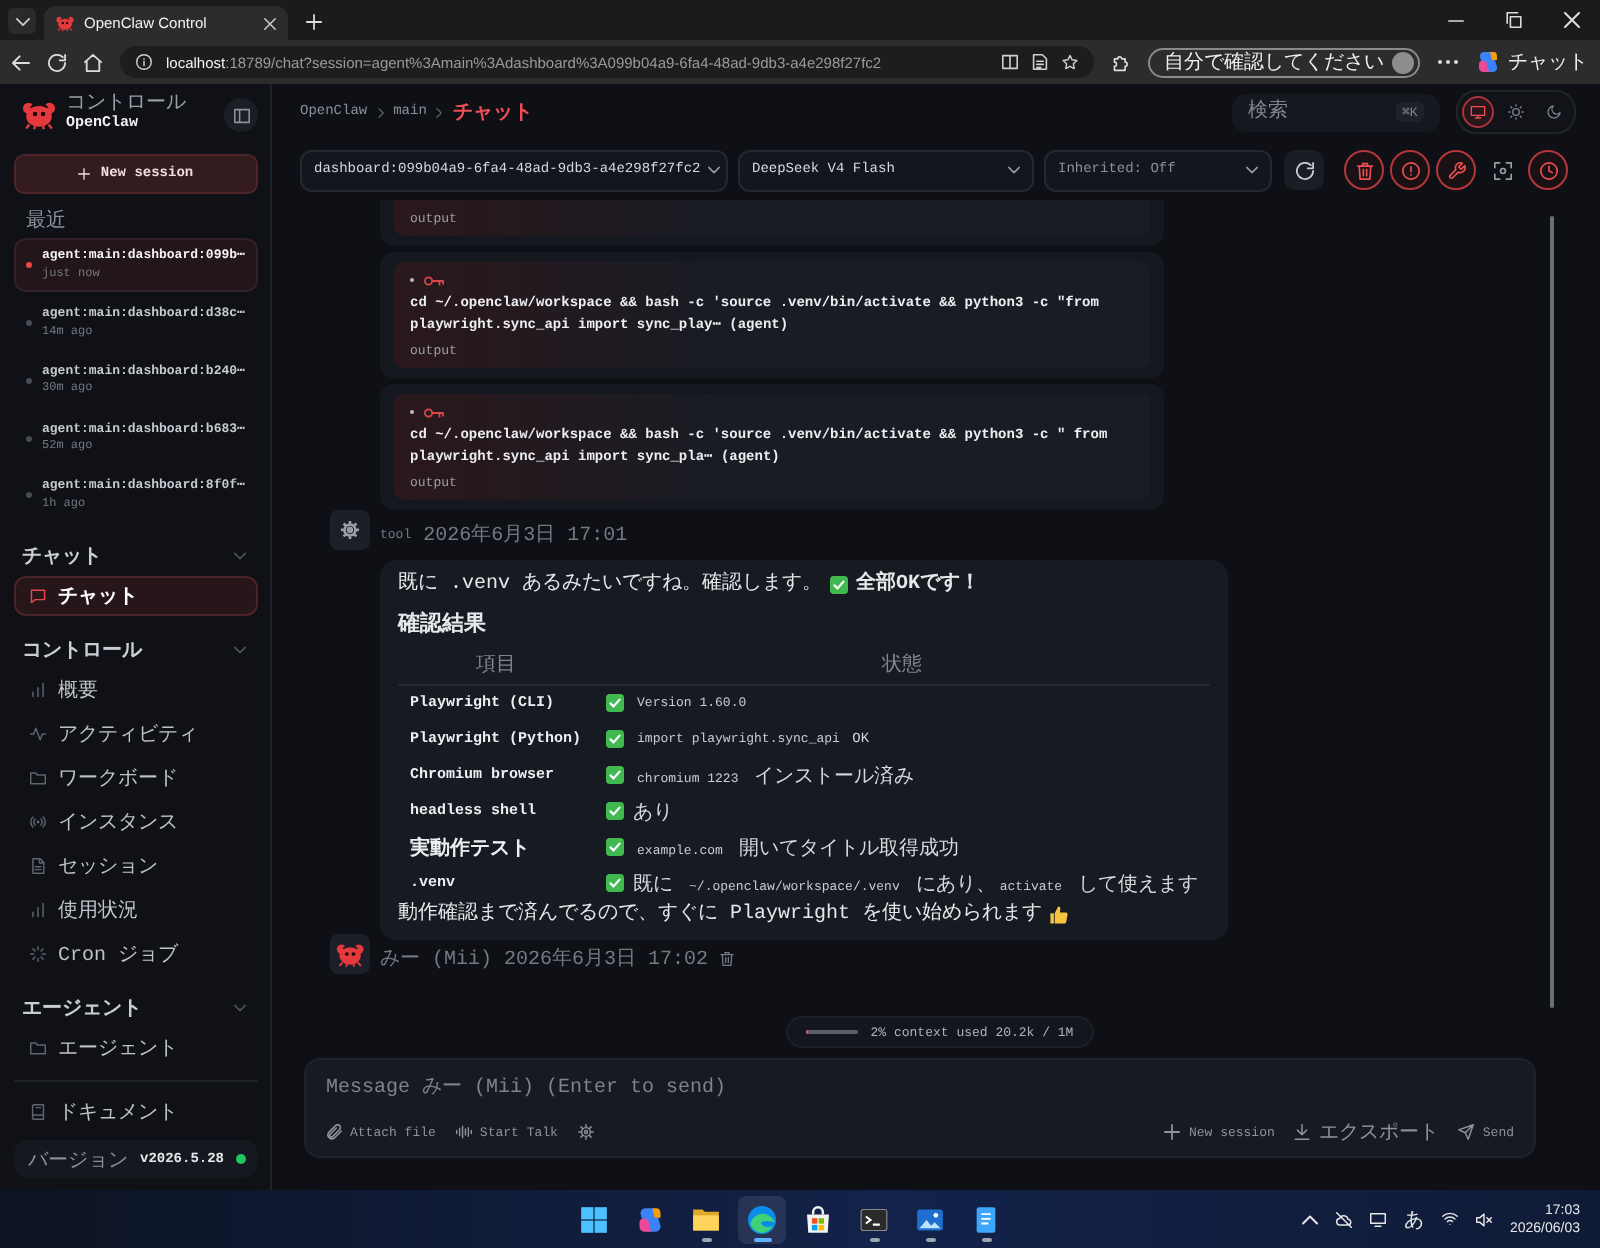 The image size is (1600, 1248). What do you see at coordinates (463, 1132) in the screenshot?
I see `waveform-icon` at bounding box center [463, 1132].